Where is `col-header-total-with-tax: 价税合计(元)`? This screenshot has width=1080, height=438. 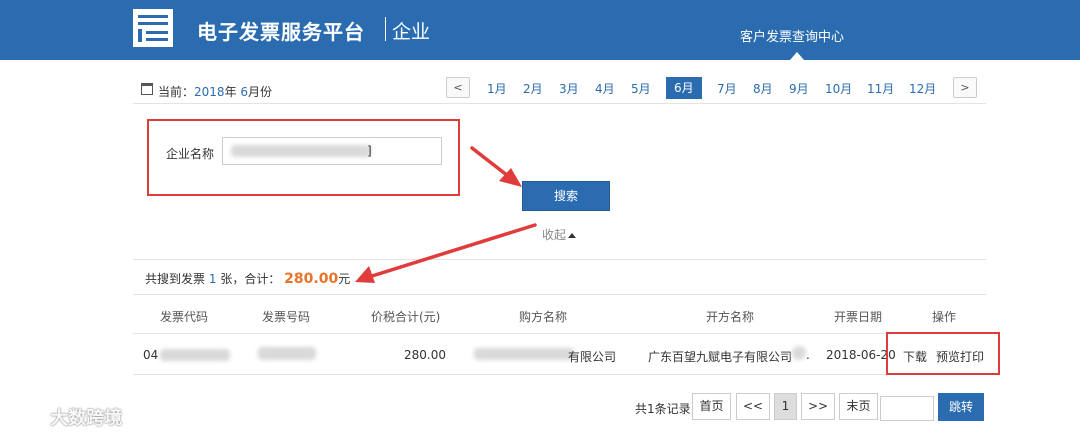
col-header-total-with-tax: 价税合计(元) is located at coordinates (406, 317).